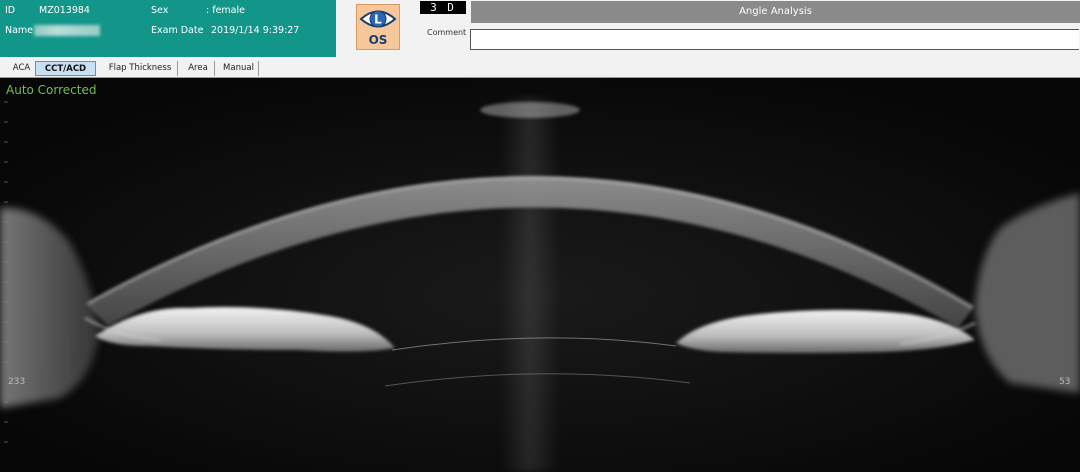 This screenshot has width=1080, height=472. I want to click on tab-area: Area, so click(198, 68).